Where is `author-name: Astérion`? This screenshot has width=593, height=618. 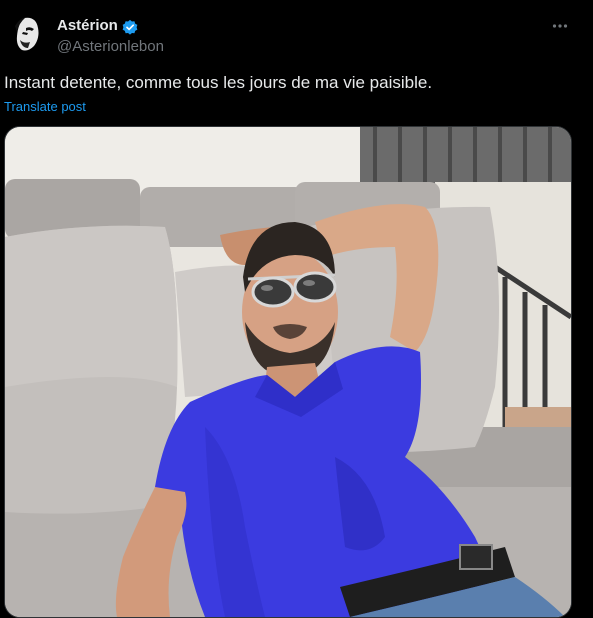
author-name: Astérion is located at coordinates (87, 25).